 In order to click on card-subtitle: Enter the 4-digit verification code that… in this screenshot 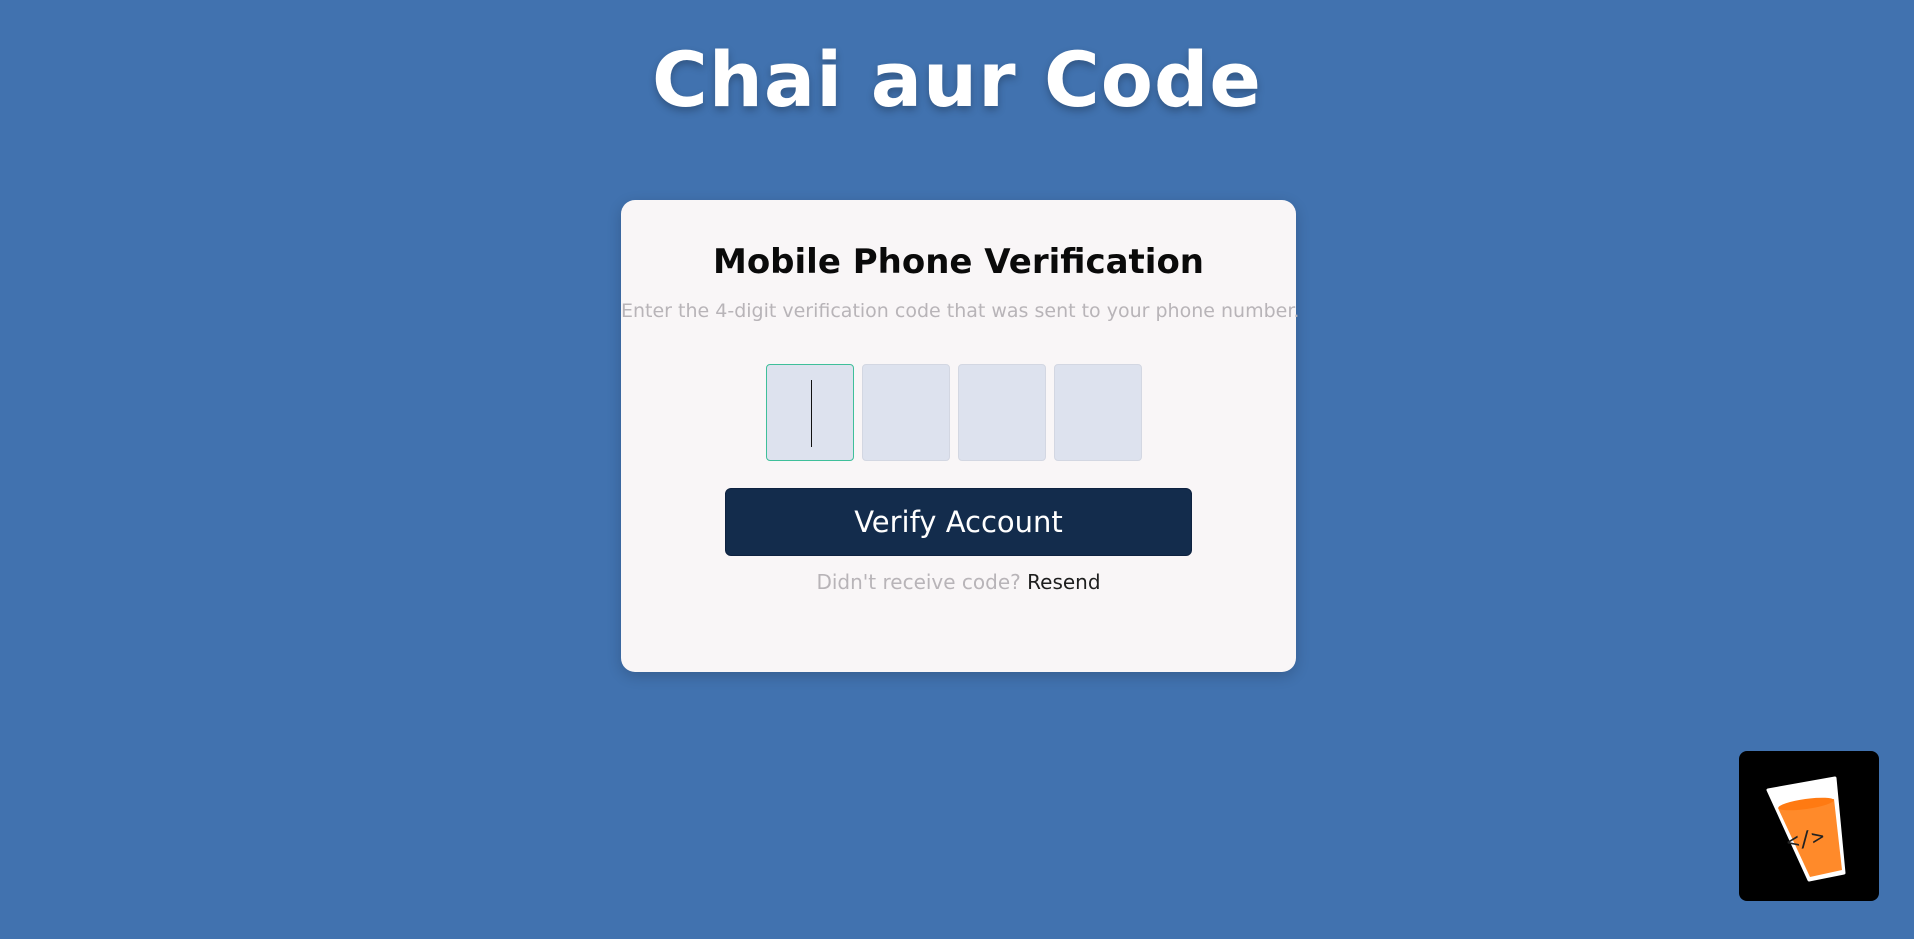, I will do `click(960, 311)`.